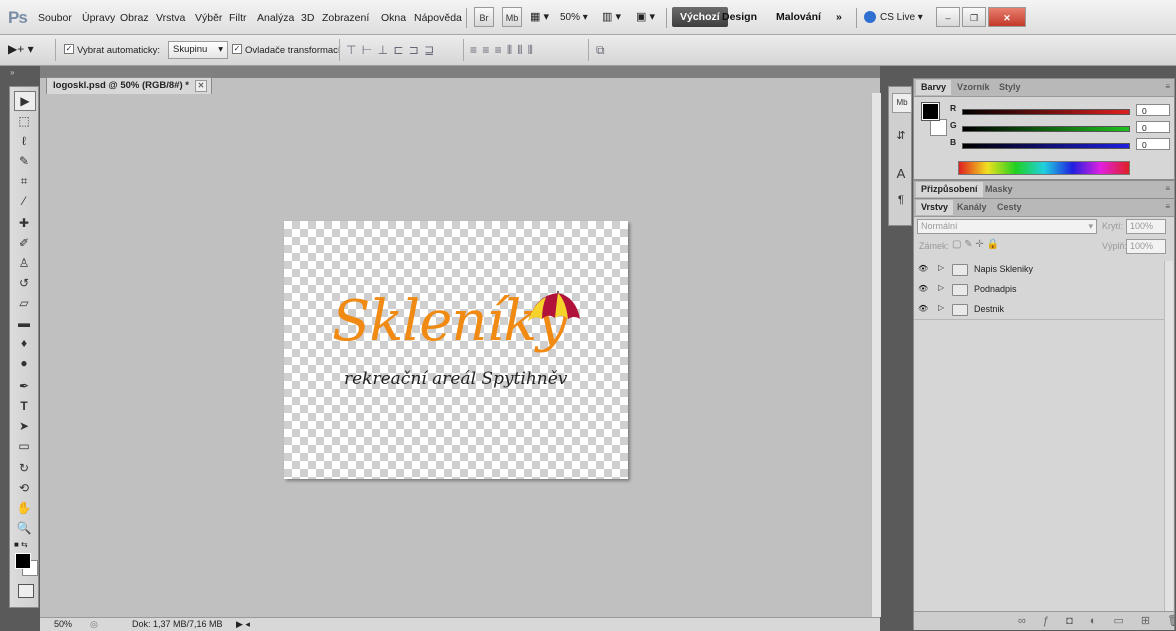 This screenshot has height=631, width=1176. What do you see at coordinates (63, 624) in the screenshot?
I see `status-zoom: 50%` at bounding box center [63, 624].